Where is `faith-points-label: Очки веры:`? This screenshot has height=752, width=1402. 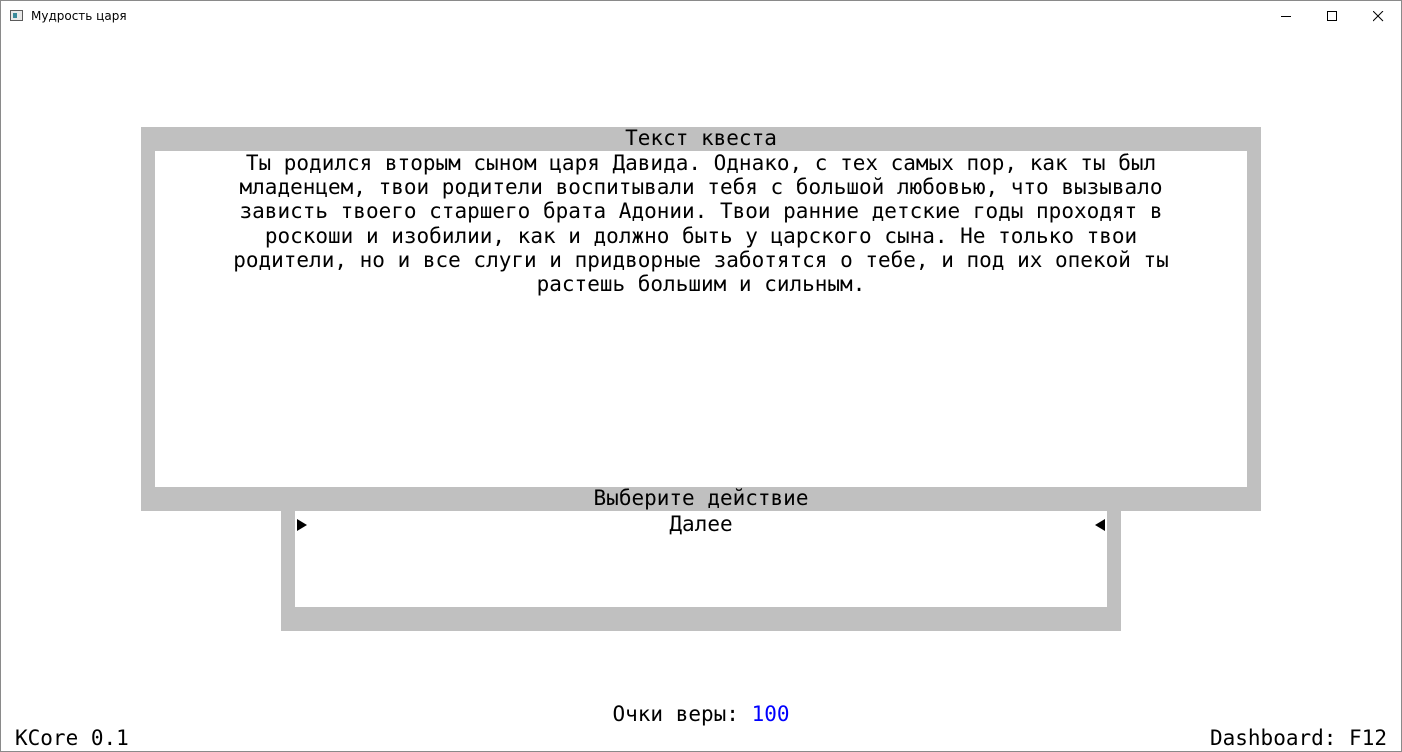
faith-points-label: Очки веры: is located at coordinates (682, 714).